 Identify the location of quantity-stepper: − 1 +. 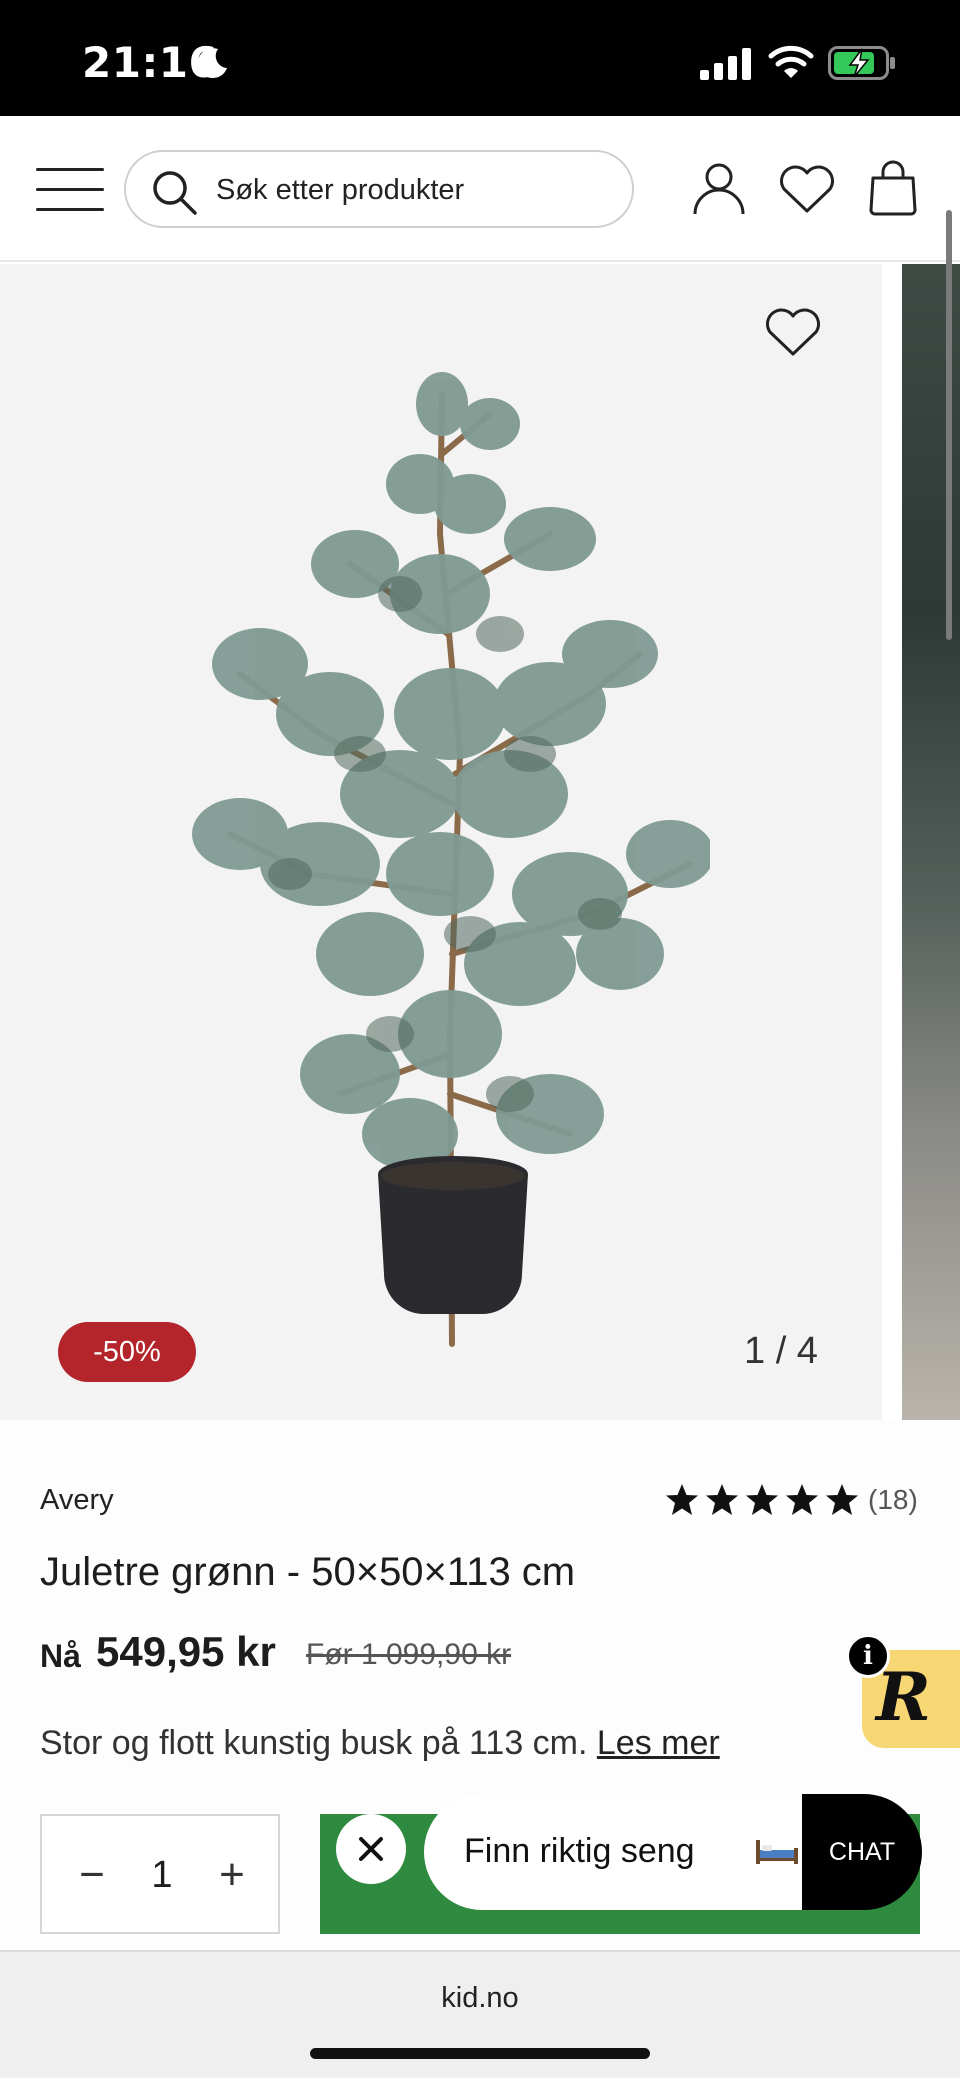
(160, 1874).